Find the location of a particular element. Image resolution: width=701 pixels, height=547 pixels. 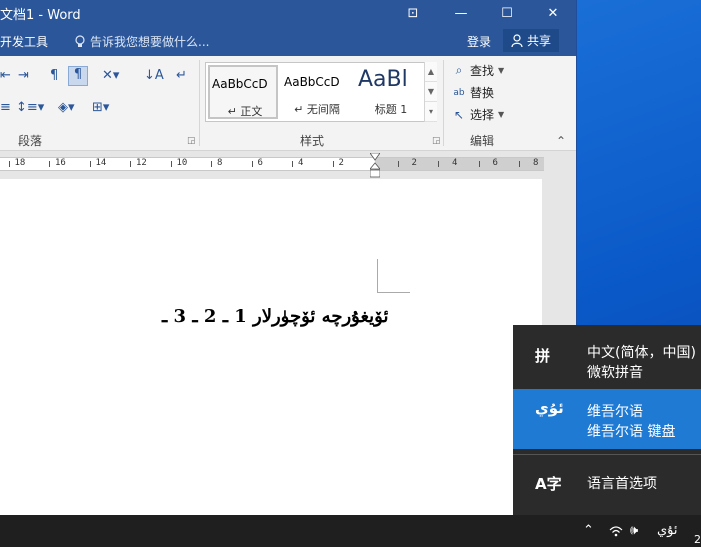

ribbon-tab-bar: 开发工具 告诉我您想要做什么... 登录 共享 is located at coordinates (288, 41).